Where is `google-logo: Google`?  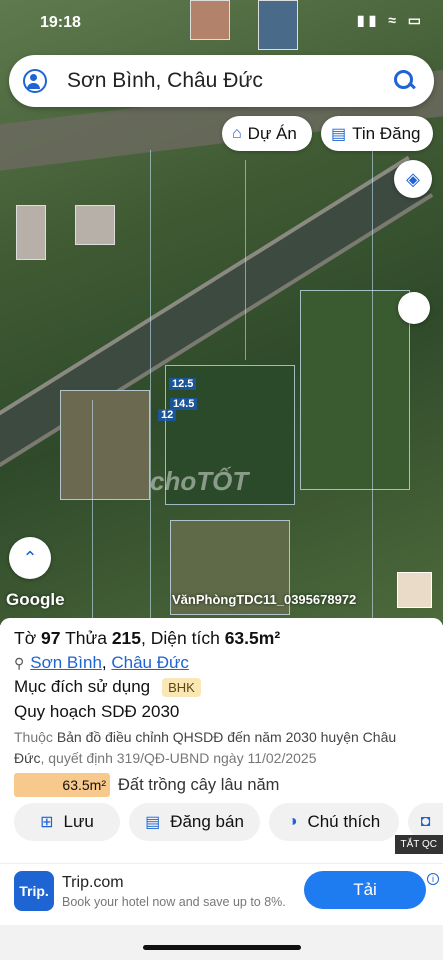 google-logo: Google is located at coordinates (35, 599).